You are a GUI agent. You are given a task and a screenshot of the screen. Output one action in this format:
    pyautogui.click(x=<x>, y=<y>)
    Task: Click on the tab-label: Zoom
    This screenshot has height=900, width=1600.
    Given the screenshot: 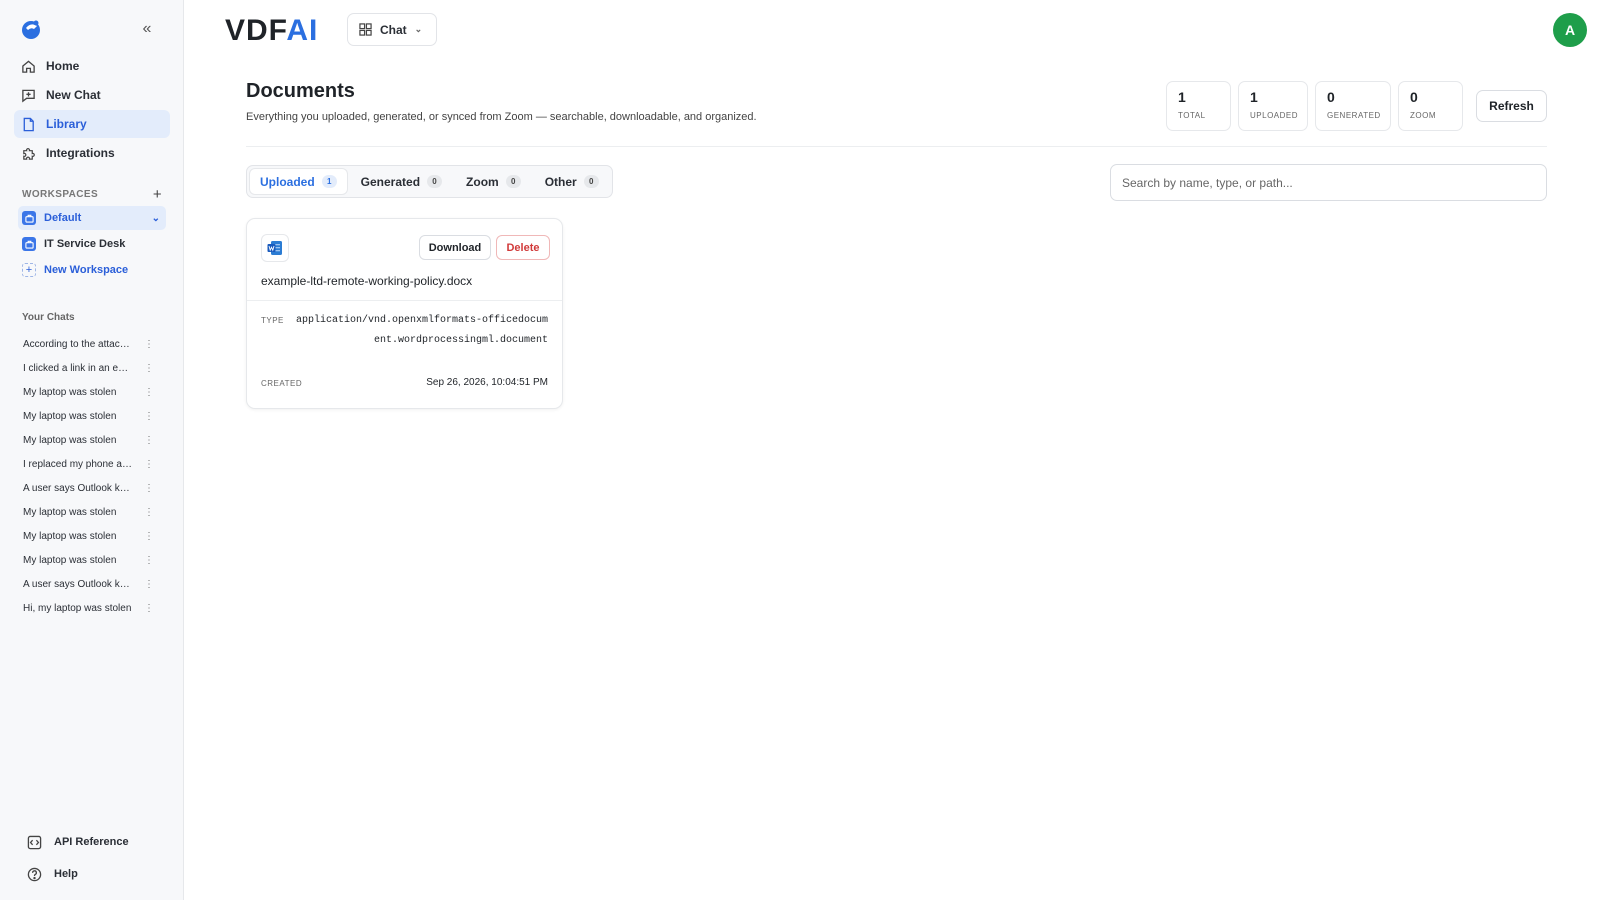 What is the action you would take?
    pyautogui.click(x=482, y=181)
    